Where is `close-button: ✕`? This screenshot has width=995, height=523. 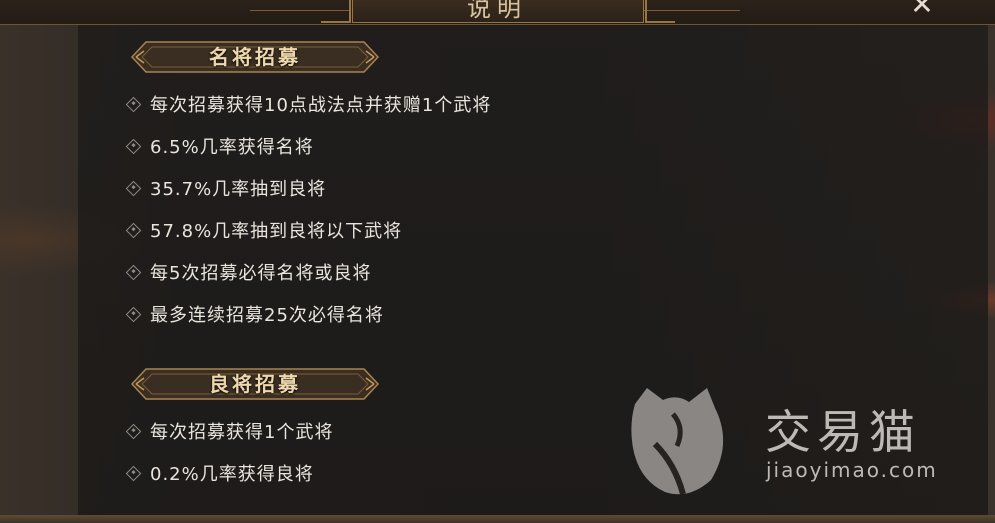 close-button: ✕ is located at coordinates (922, 10).